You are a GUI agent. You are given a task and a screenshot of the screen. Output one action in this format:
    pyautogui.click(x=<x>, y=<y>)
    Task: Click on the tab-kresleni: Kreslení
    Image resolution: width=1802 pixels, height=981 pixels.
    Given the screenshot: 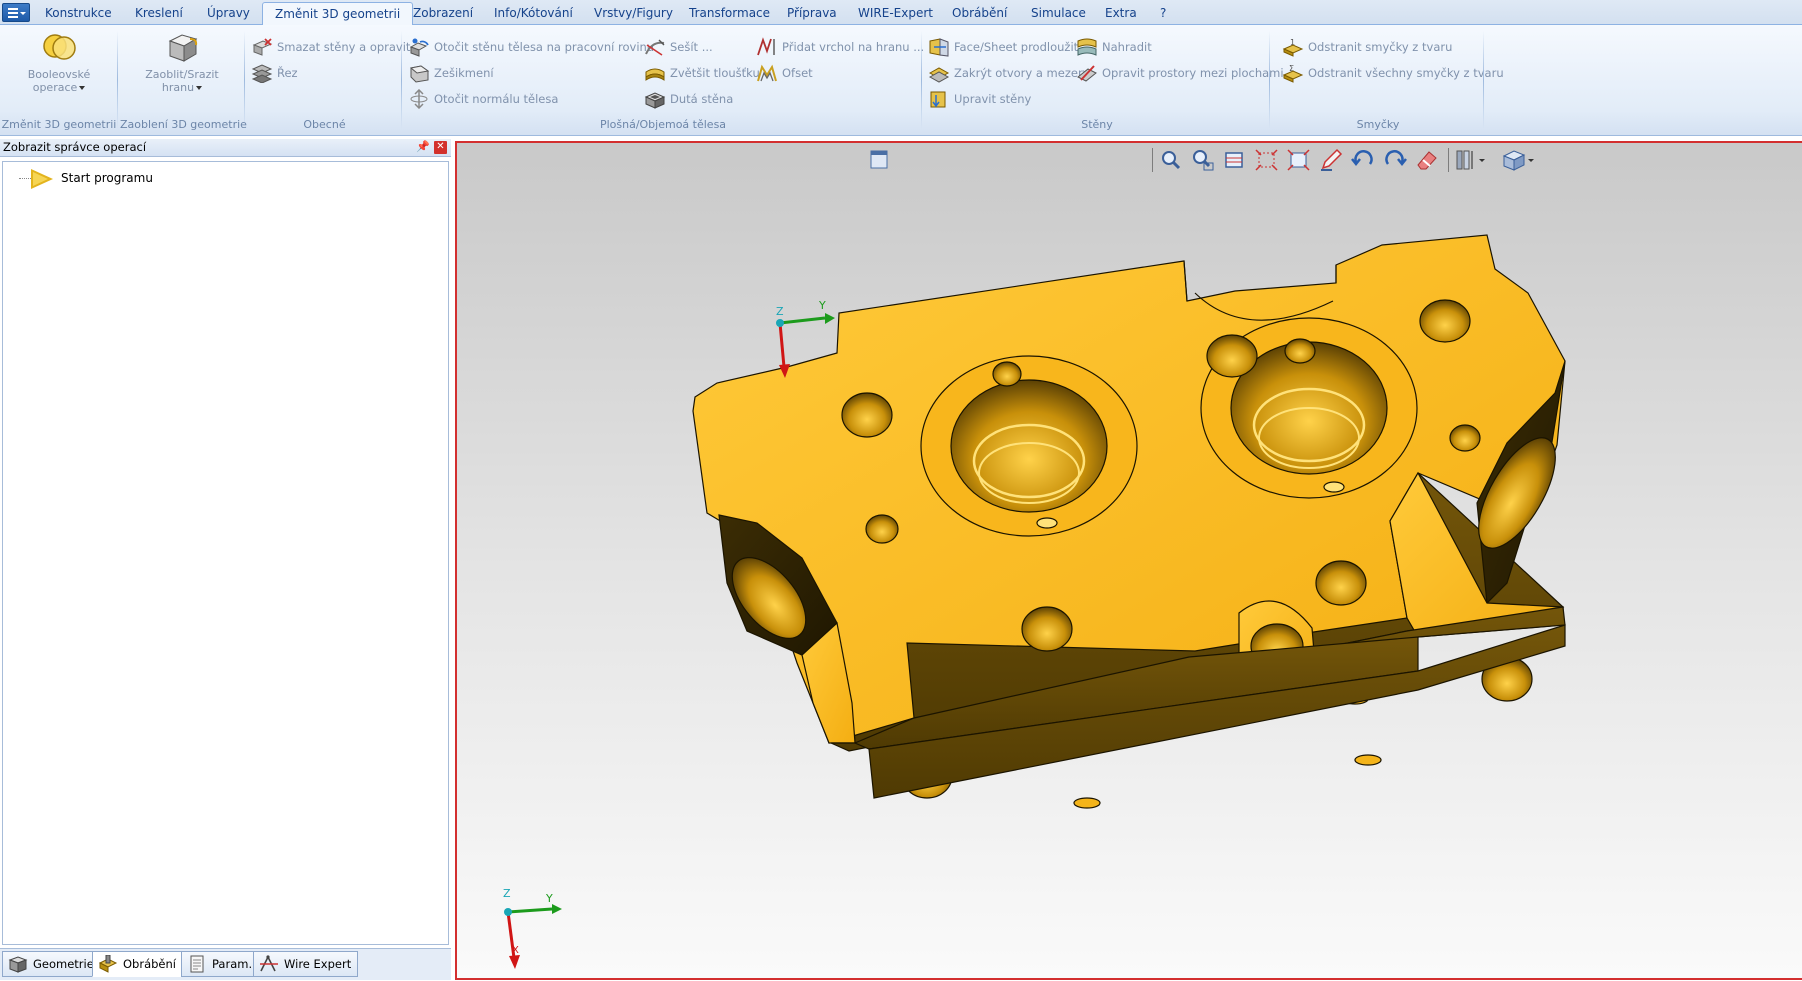 What is the action you would take?
    pyautogui.click(x=159, y=14)
    